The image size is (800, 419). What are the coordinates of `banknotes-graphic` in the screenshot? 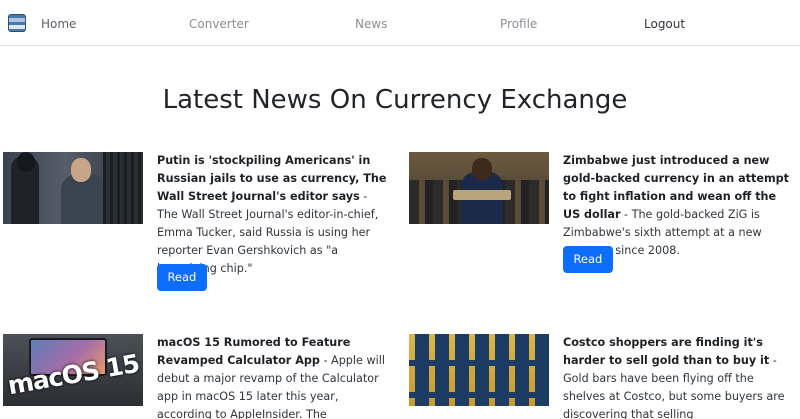 It's located at (482, 195).